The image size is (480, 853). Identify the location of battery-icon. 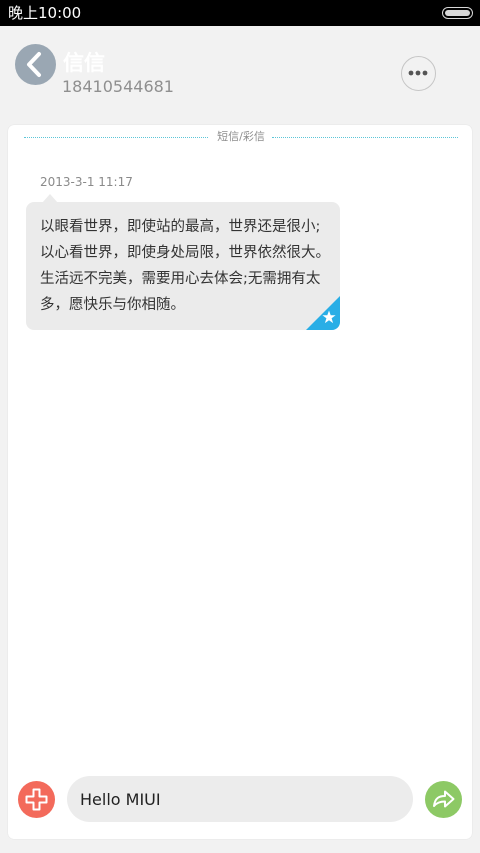
(457, 13).